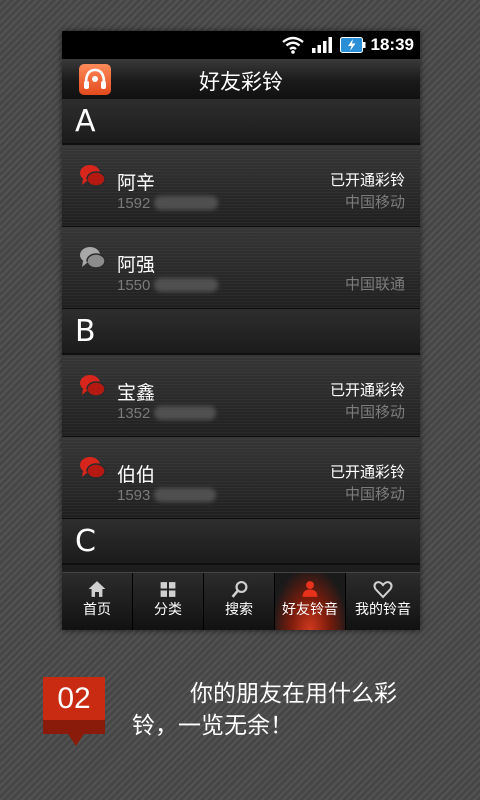  Describe the element at coordinates (168, 589) in the screenshot. I see `grid-icon` at that location.